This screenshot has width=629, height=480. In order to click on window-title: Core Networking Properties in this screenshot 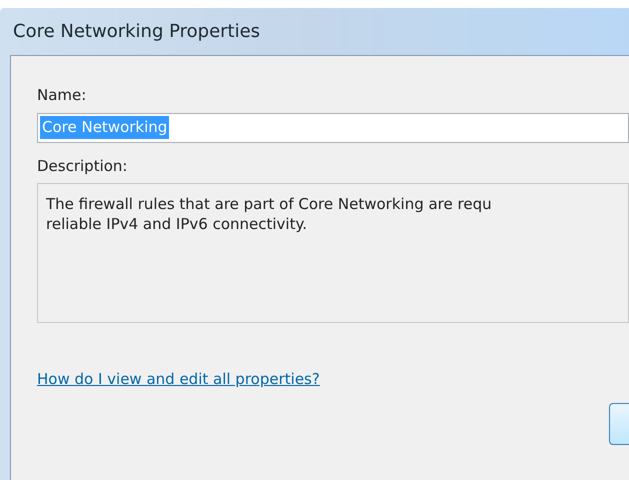, I will do `click(136, 32)`.